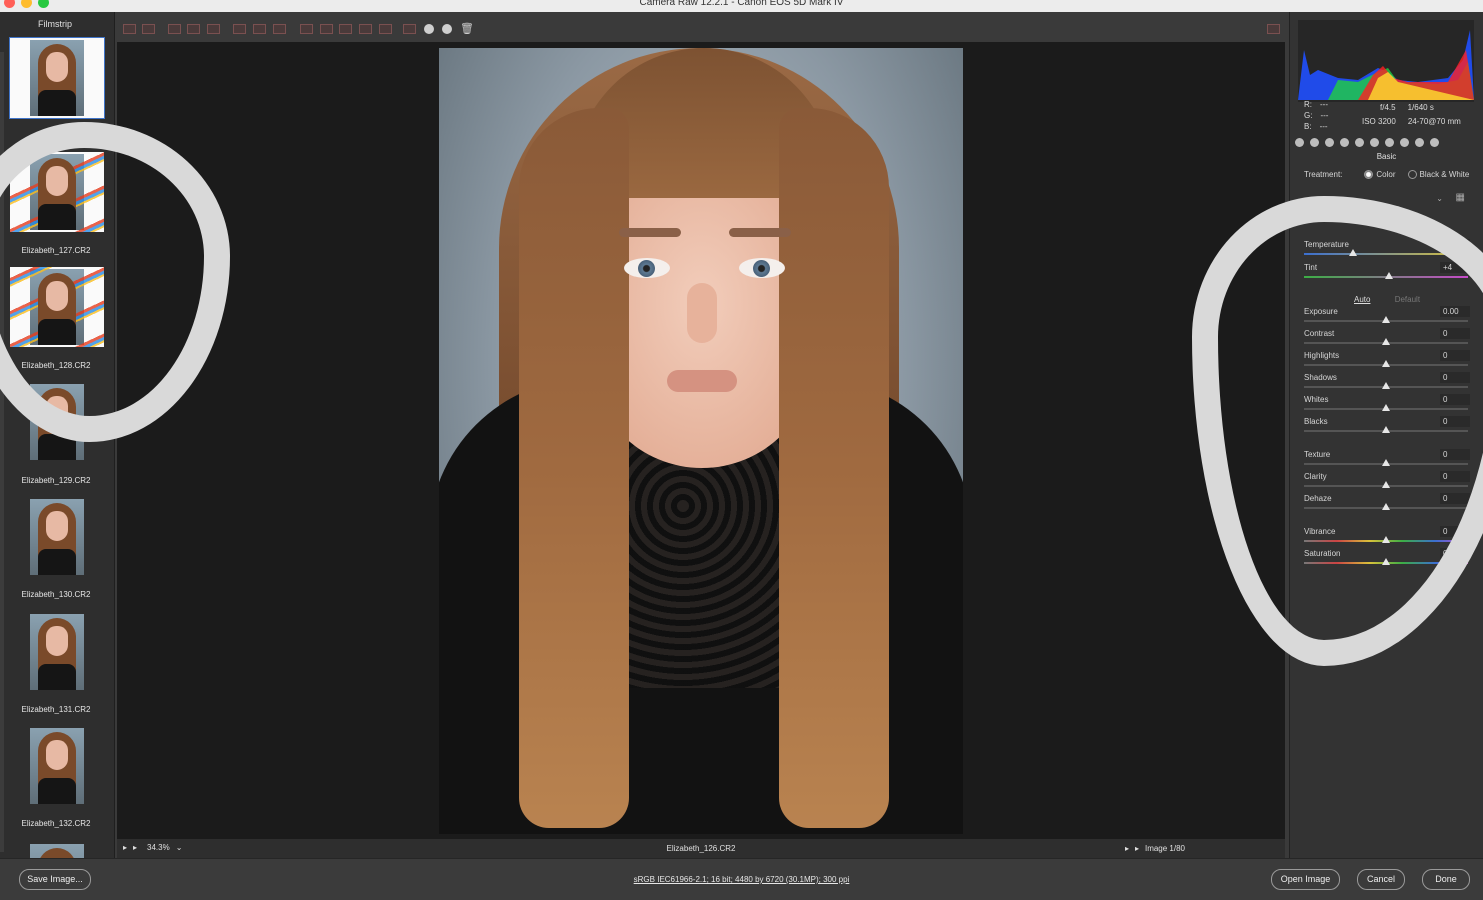 The width and height of the screenshot is (1483, 900). I want to click on eye-right, so click(762, 268).